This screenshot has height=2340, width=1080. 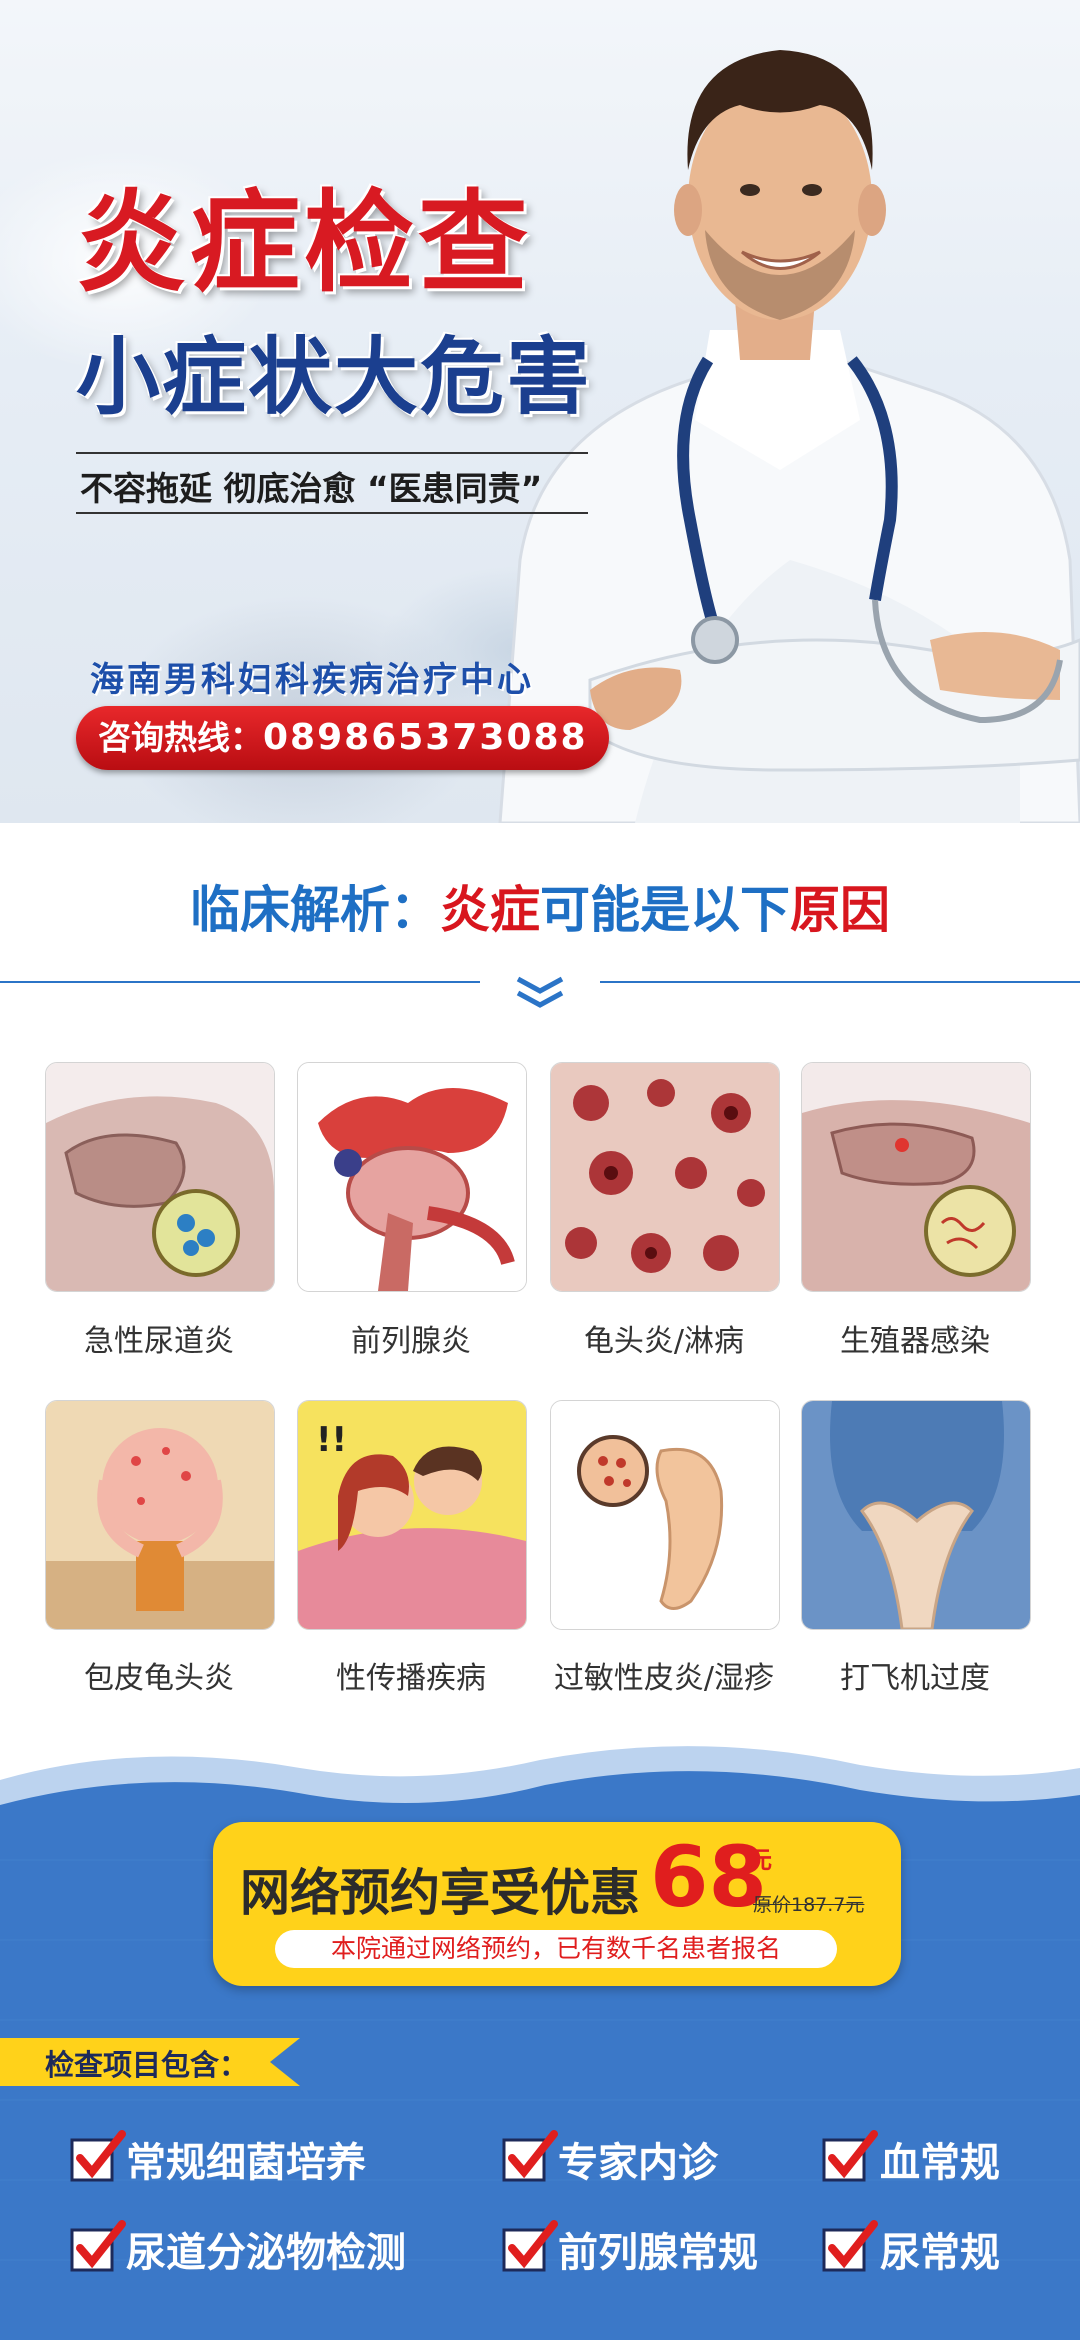 I want to click on checklist-heading: 检查项目包含：, so click(x=147, y=2065).